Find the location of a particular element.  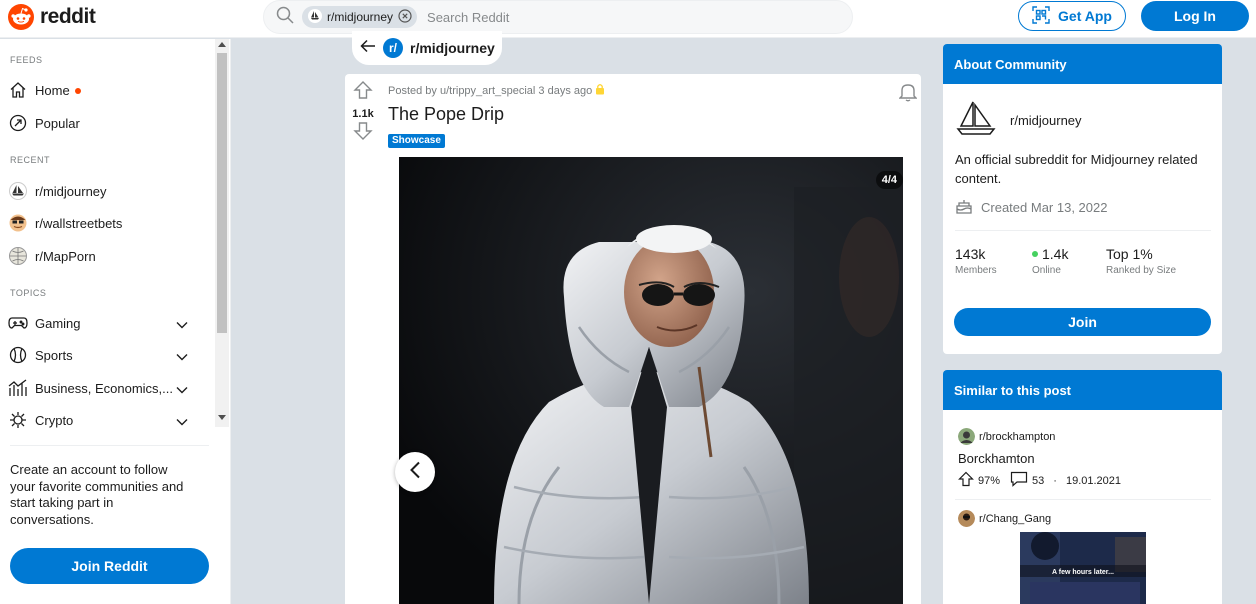

subreddit-back-bar: r/ r/midjourney is located at coordinates (427, 48).